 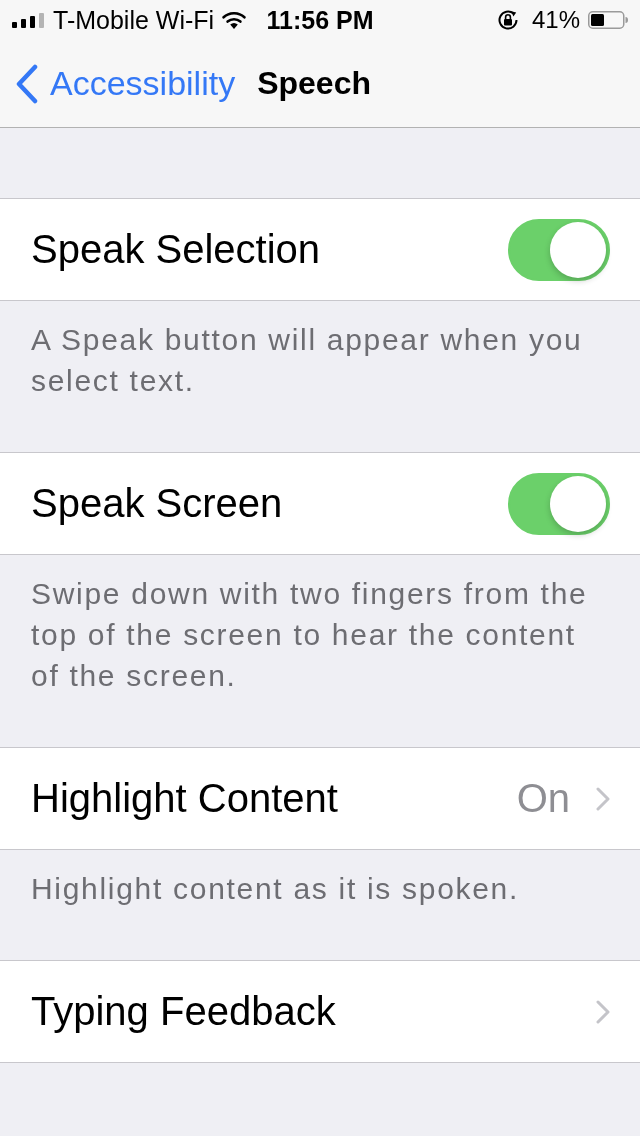 I want to click on back-button: Accessibility, so click(x=126, y=83).